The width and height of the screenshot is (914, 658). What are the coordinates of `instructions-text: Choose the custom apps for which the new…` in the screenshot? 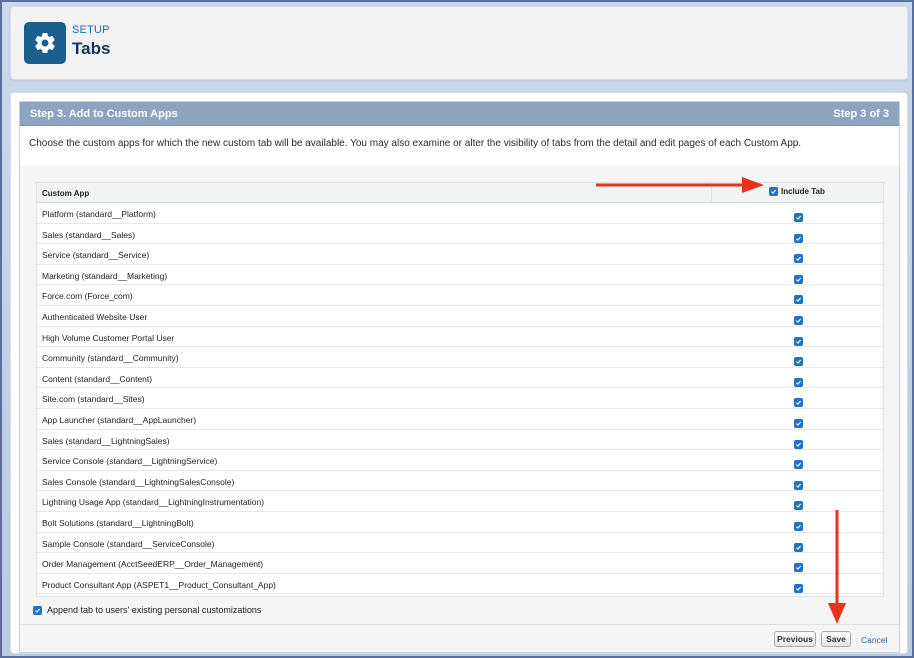 It's located at (415, 143).